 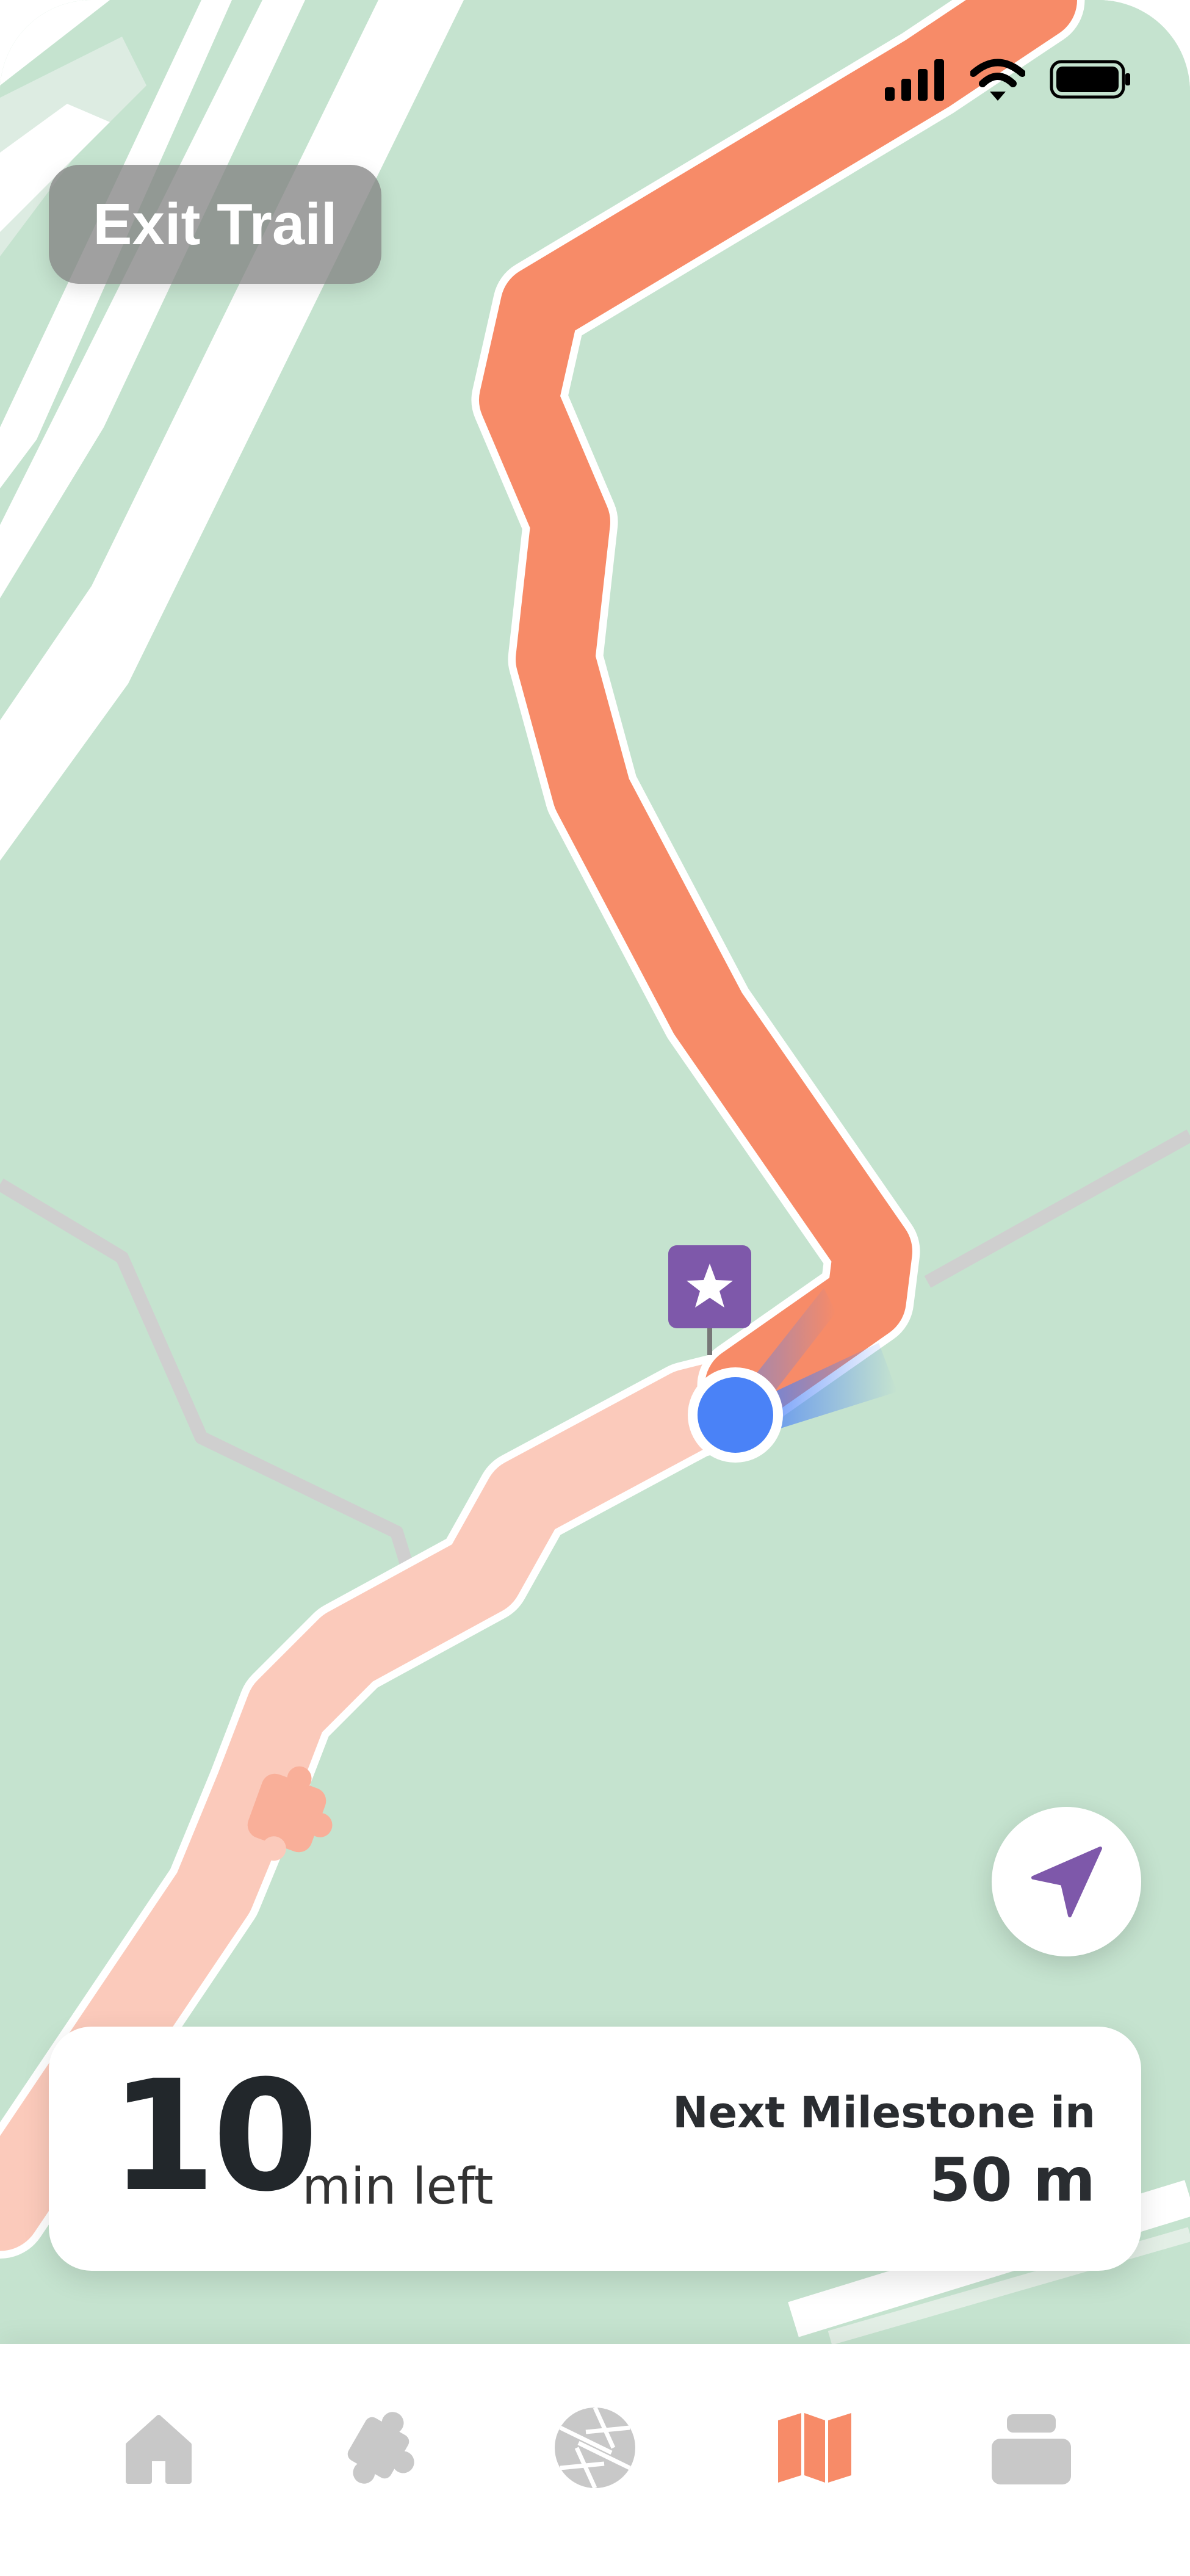 I want to click on tab-map, so click(x=815, y=2448).